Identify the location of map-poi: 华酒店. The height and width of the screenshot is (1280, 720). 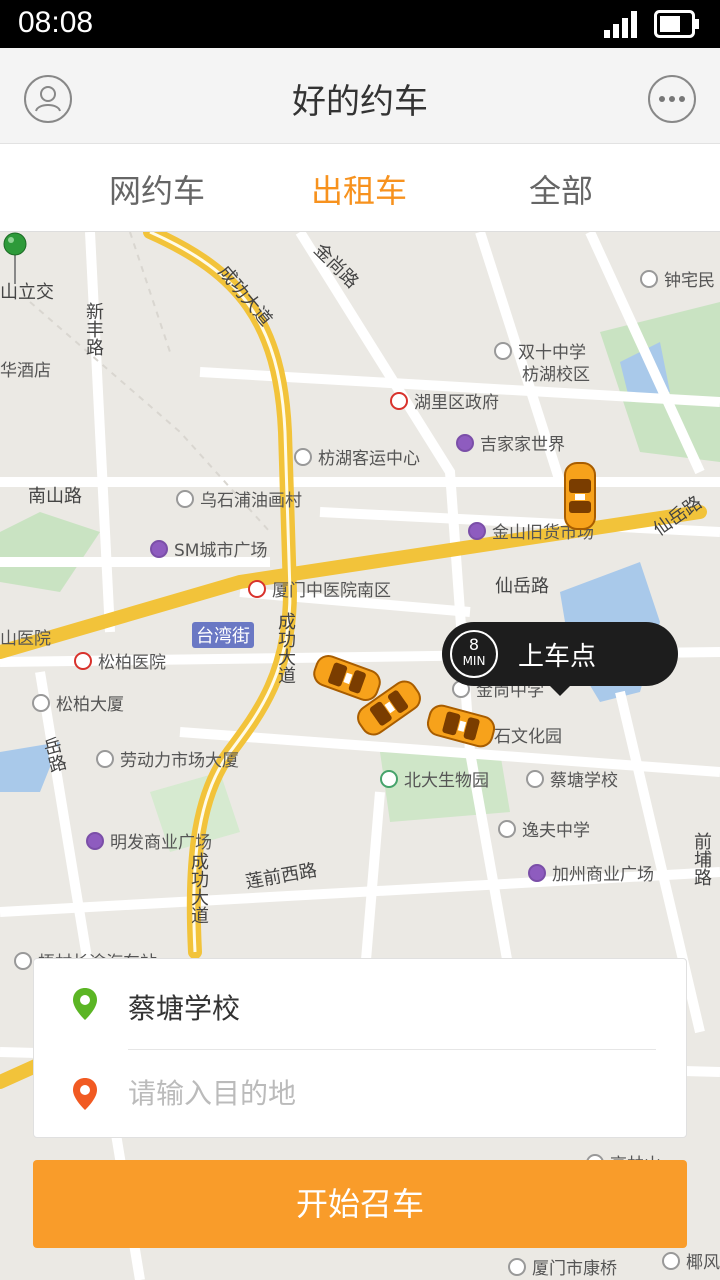
(25, 371).